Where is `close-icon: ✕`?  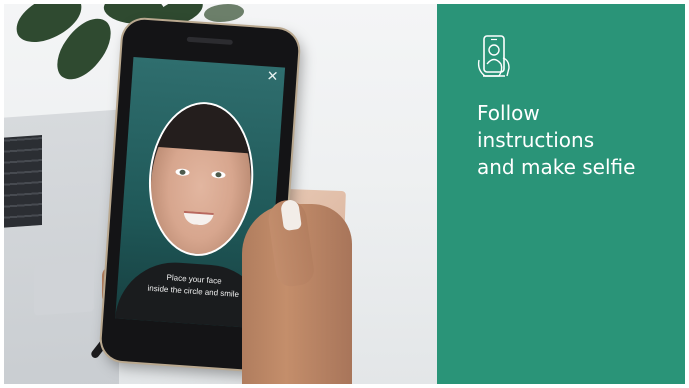 close-icon: ✕ is located at coordinates (272, 76).